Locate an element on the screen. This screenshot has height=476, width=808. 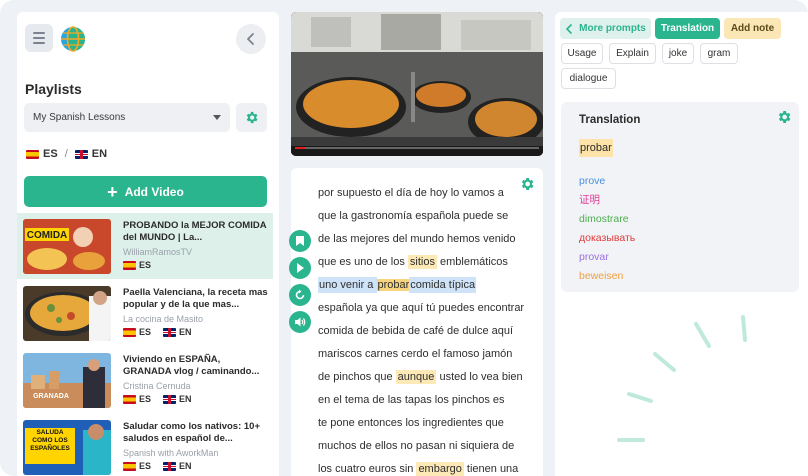
audio-button is located at coordinates (300, 322).